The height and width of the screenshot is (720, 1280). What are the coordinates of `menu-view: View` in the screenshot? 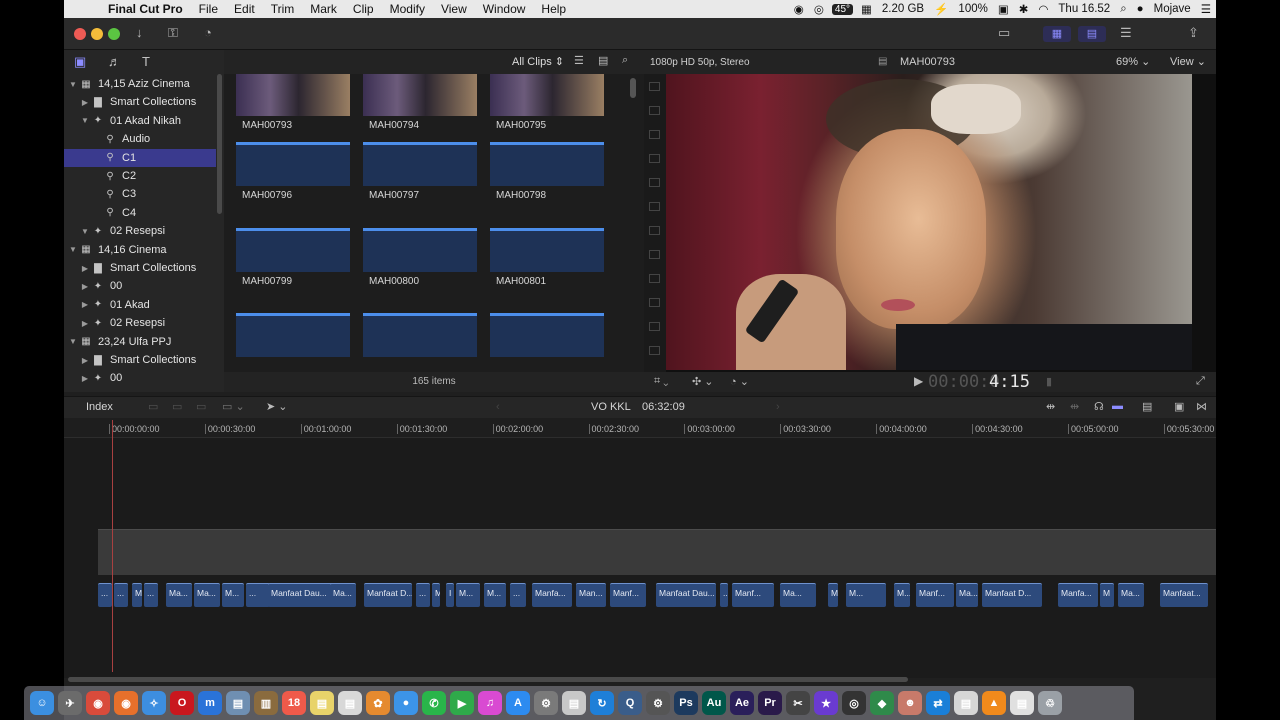 It's located at (454, 9).